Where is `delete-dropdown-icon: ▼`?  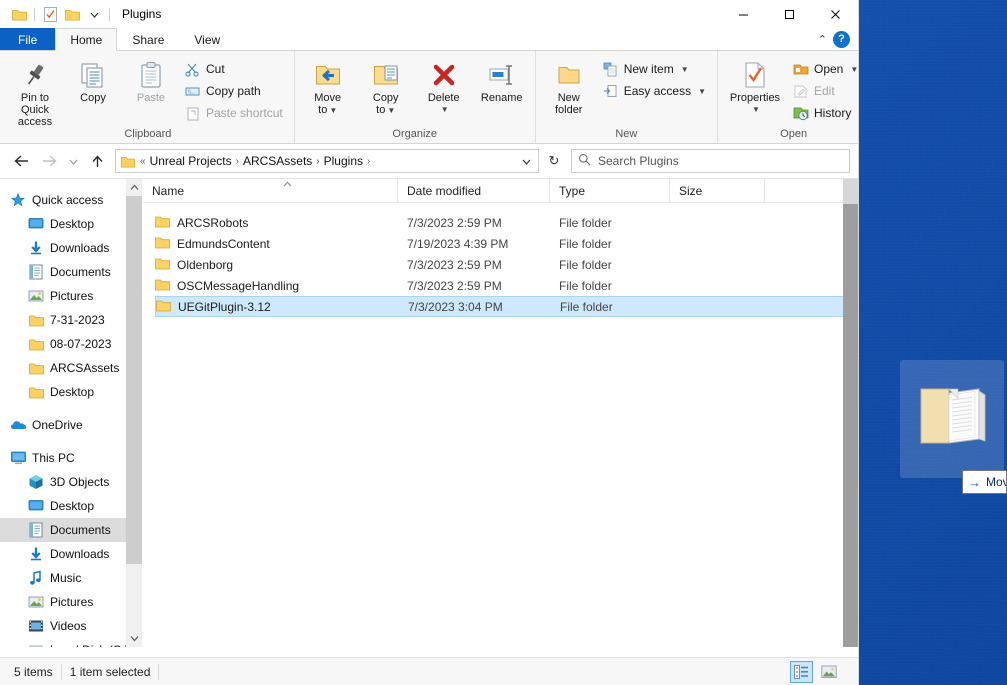 delete-dropdown-icon: ▼ is located at coordinates (445, 110).